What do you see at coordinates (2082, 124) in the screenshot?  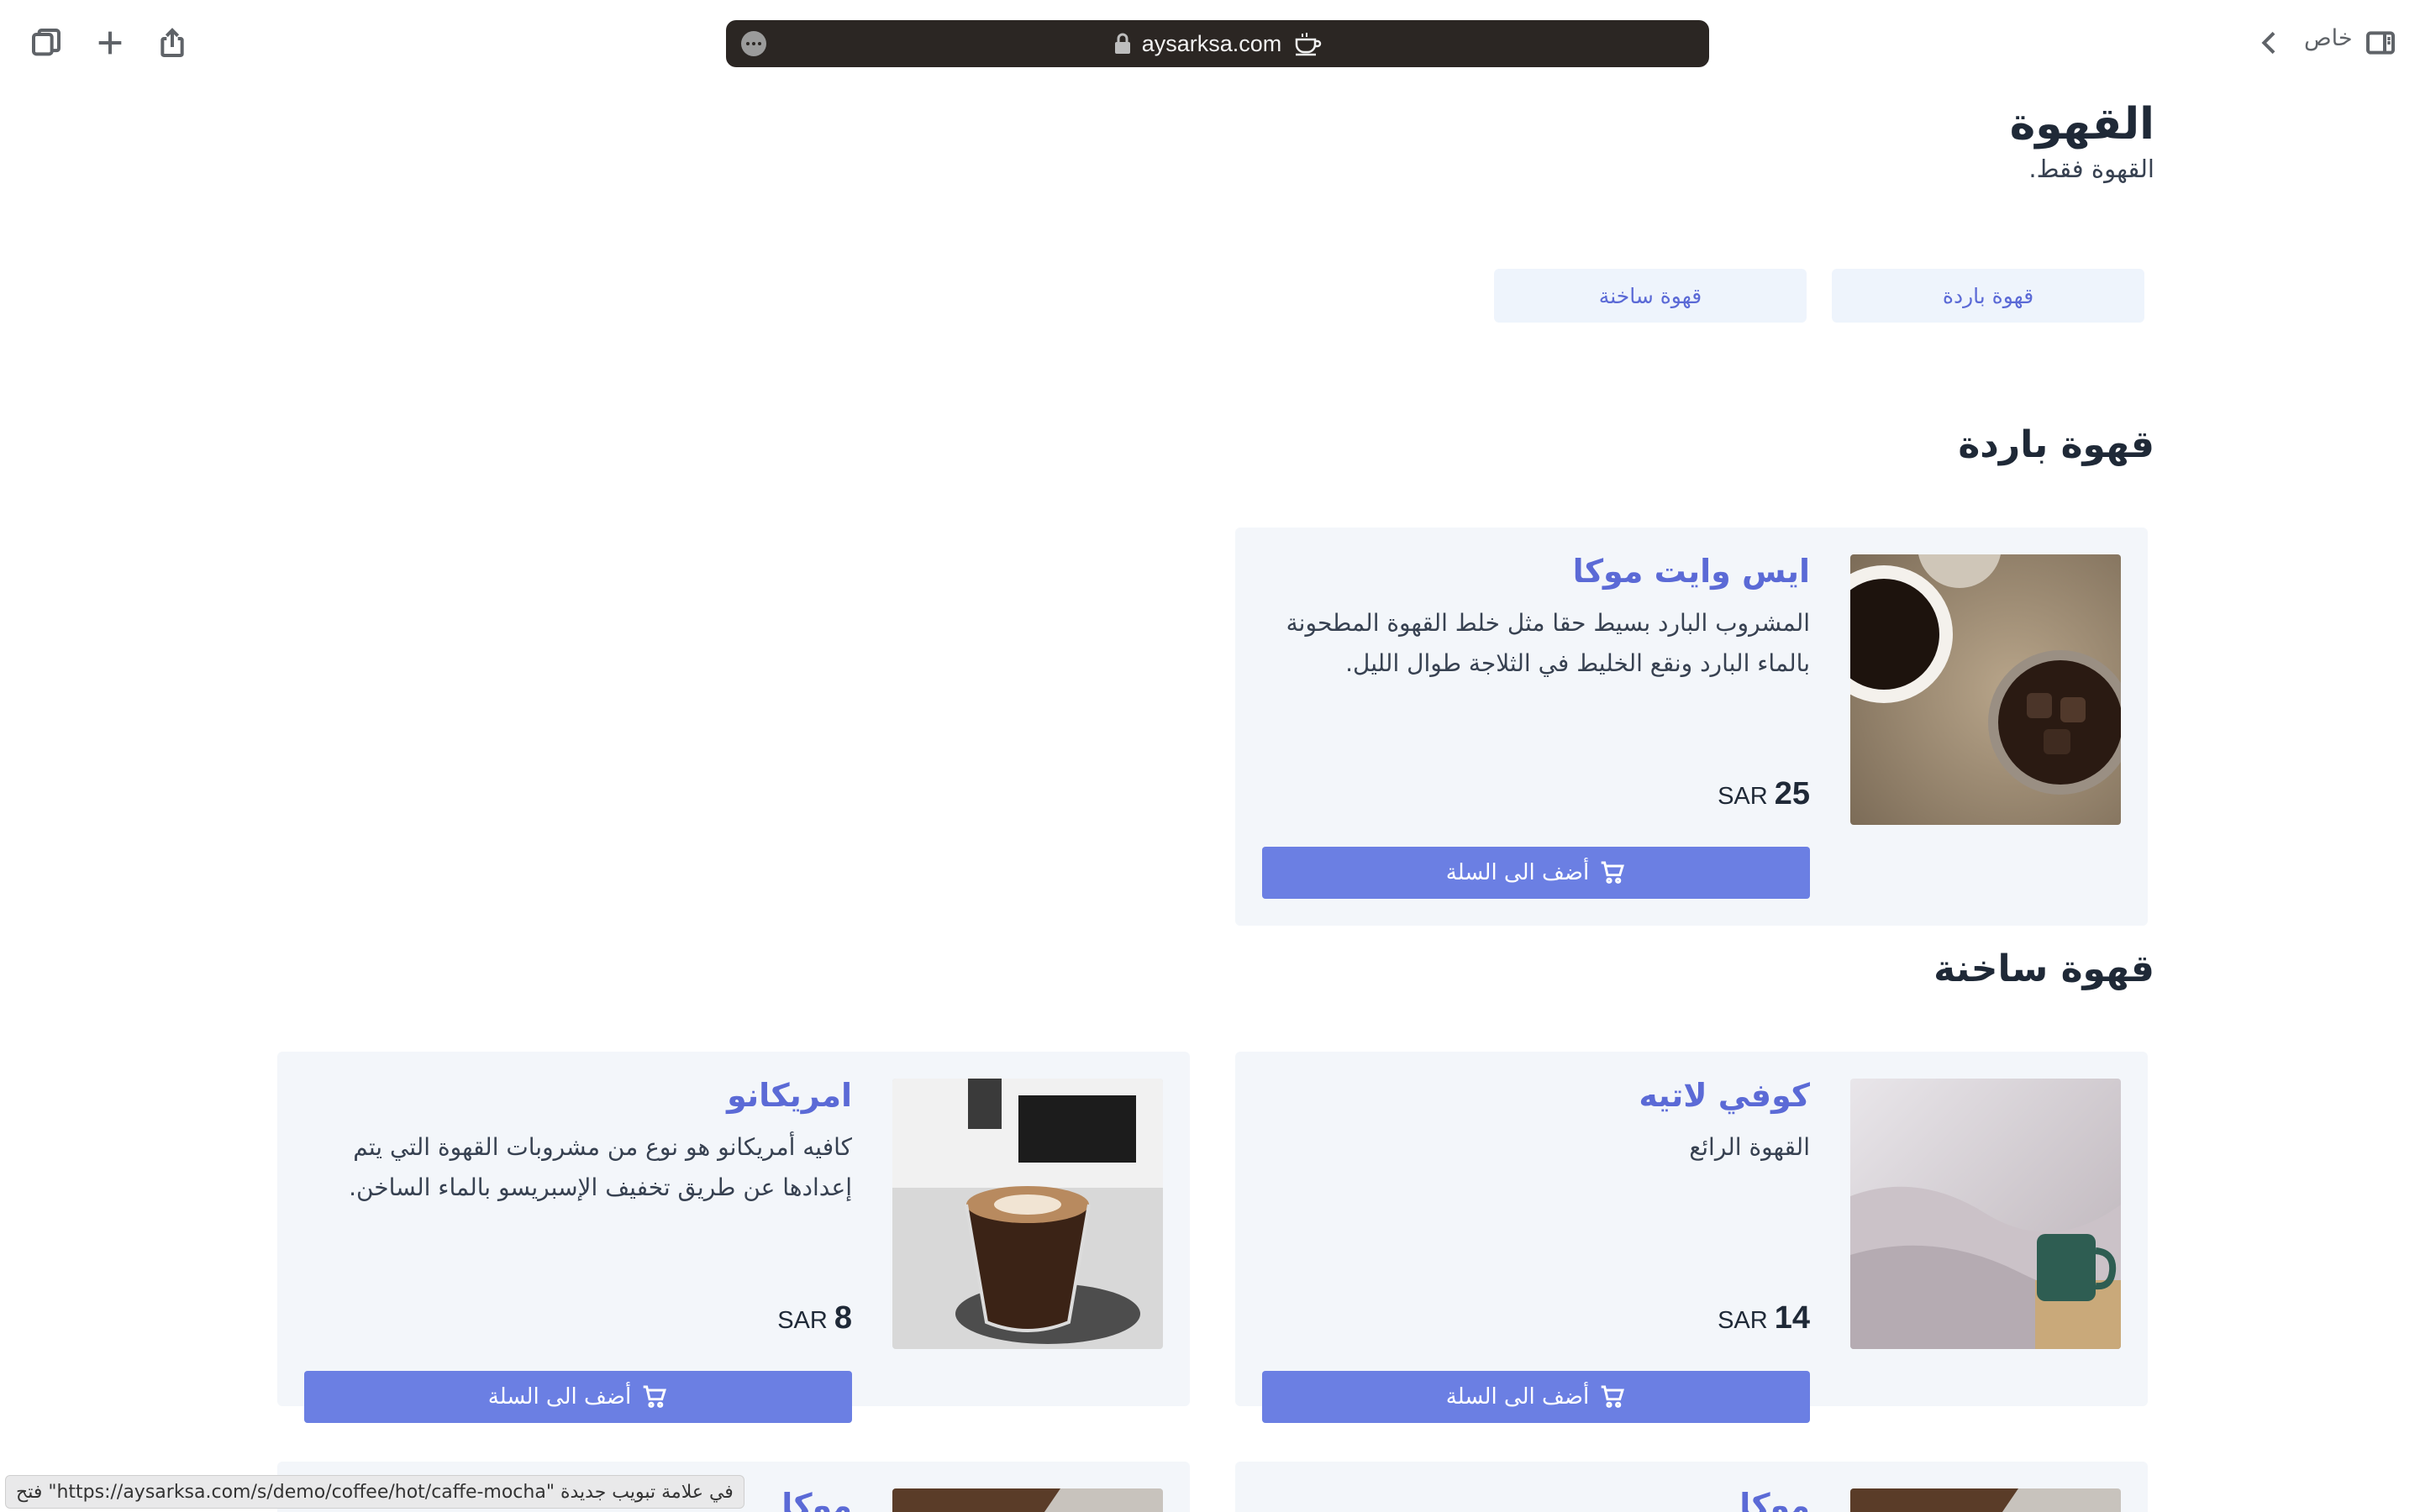 I see `page-title: القهوة` at bounding box center [2082, 124].